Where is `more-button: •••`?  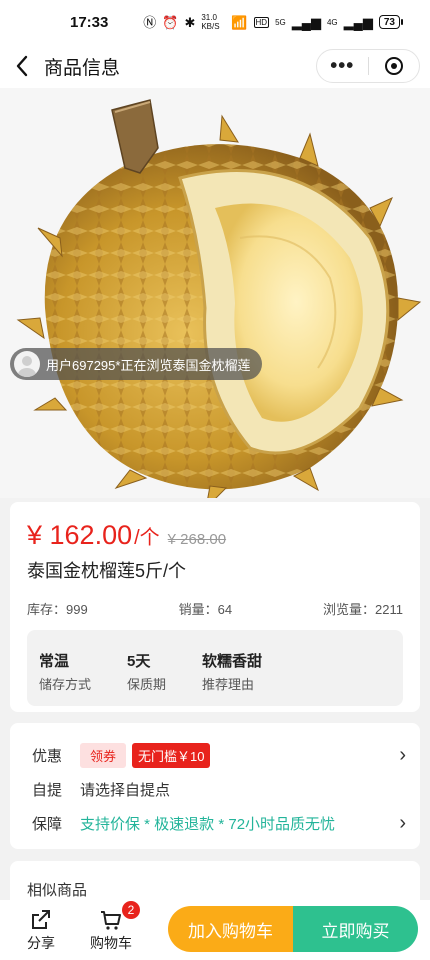 more-button: ••• is located at coordinates (342, 66).